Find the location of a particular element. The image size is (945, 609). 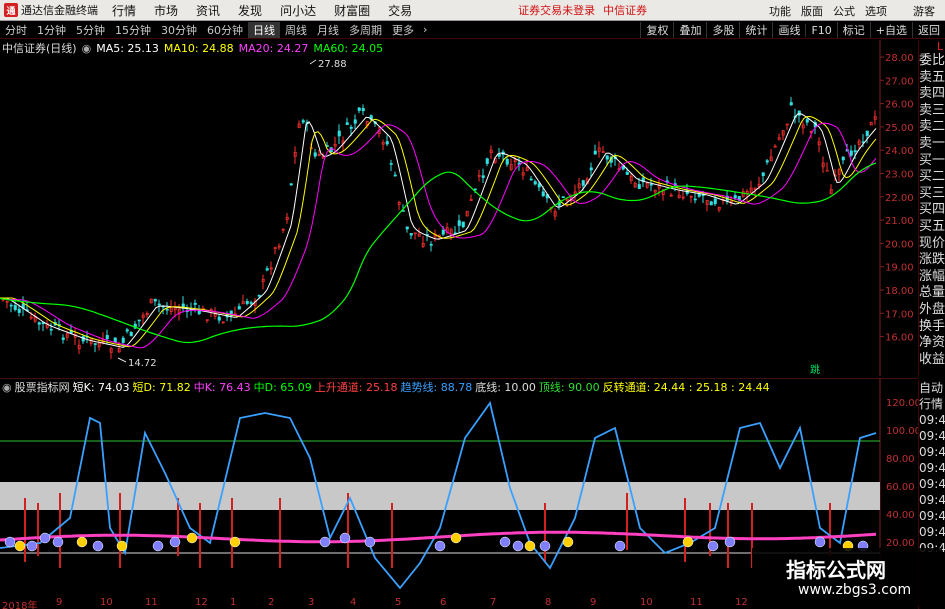

menu-layout: 版面 is located at coordinates (812, 11).